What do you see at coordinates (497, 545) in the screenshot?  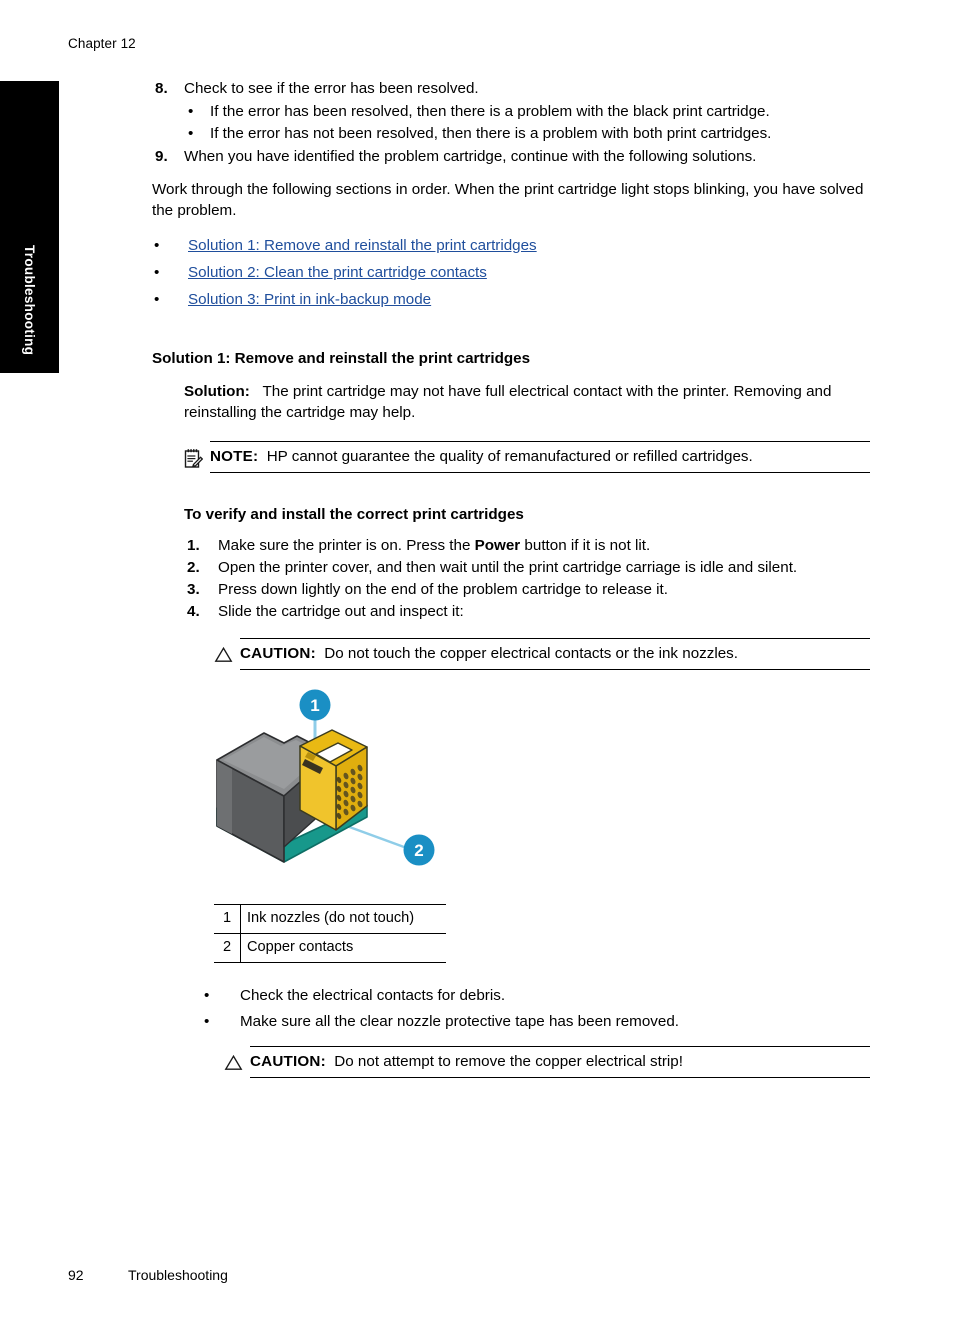 I see `step-text-emphasis: Power` at bounding box center [497, 545].